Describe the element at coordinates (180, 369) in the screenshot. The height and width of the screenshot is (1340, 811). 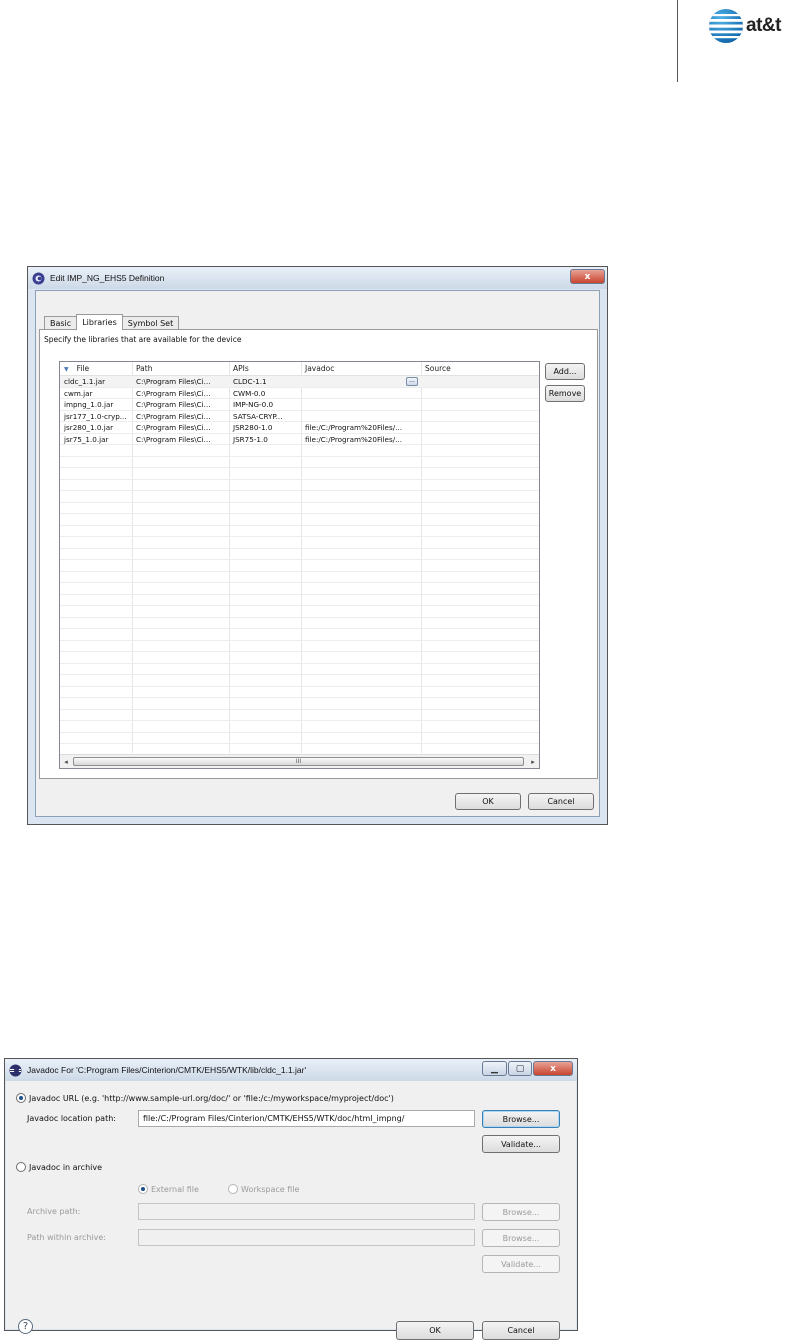
I see `column-header-path: Path` at that location.